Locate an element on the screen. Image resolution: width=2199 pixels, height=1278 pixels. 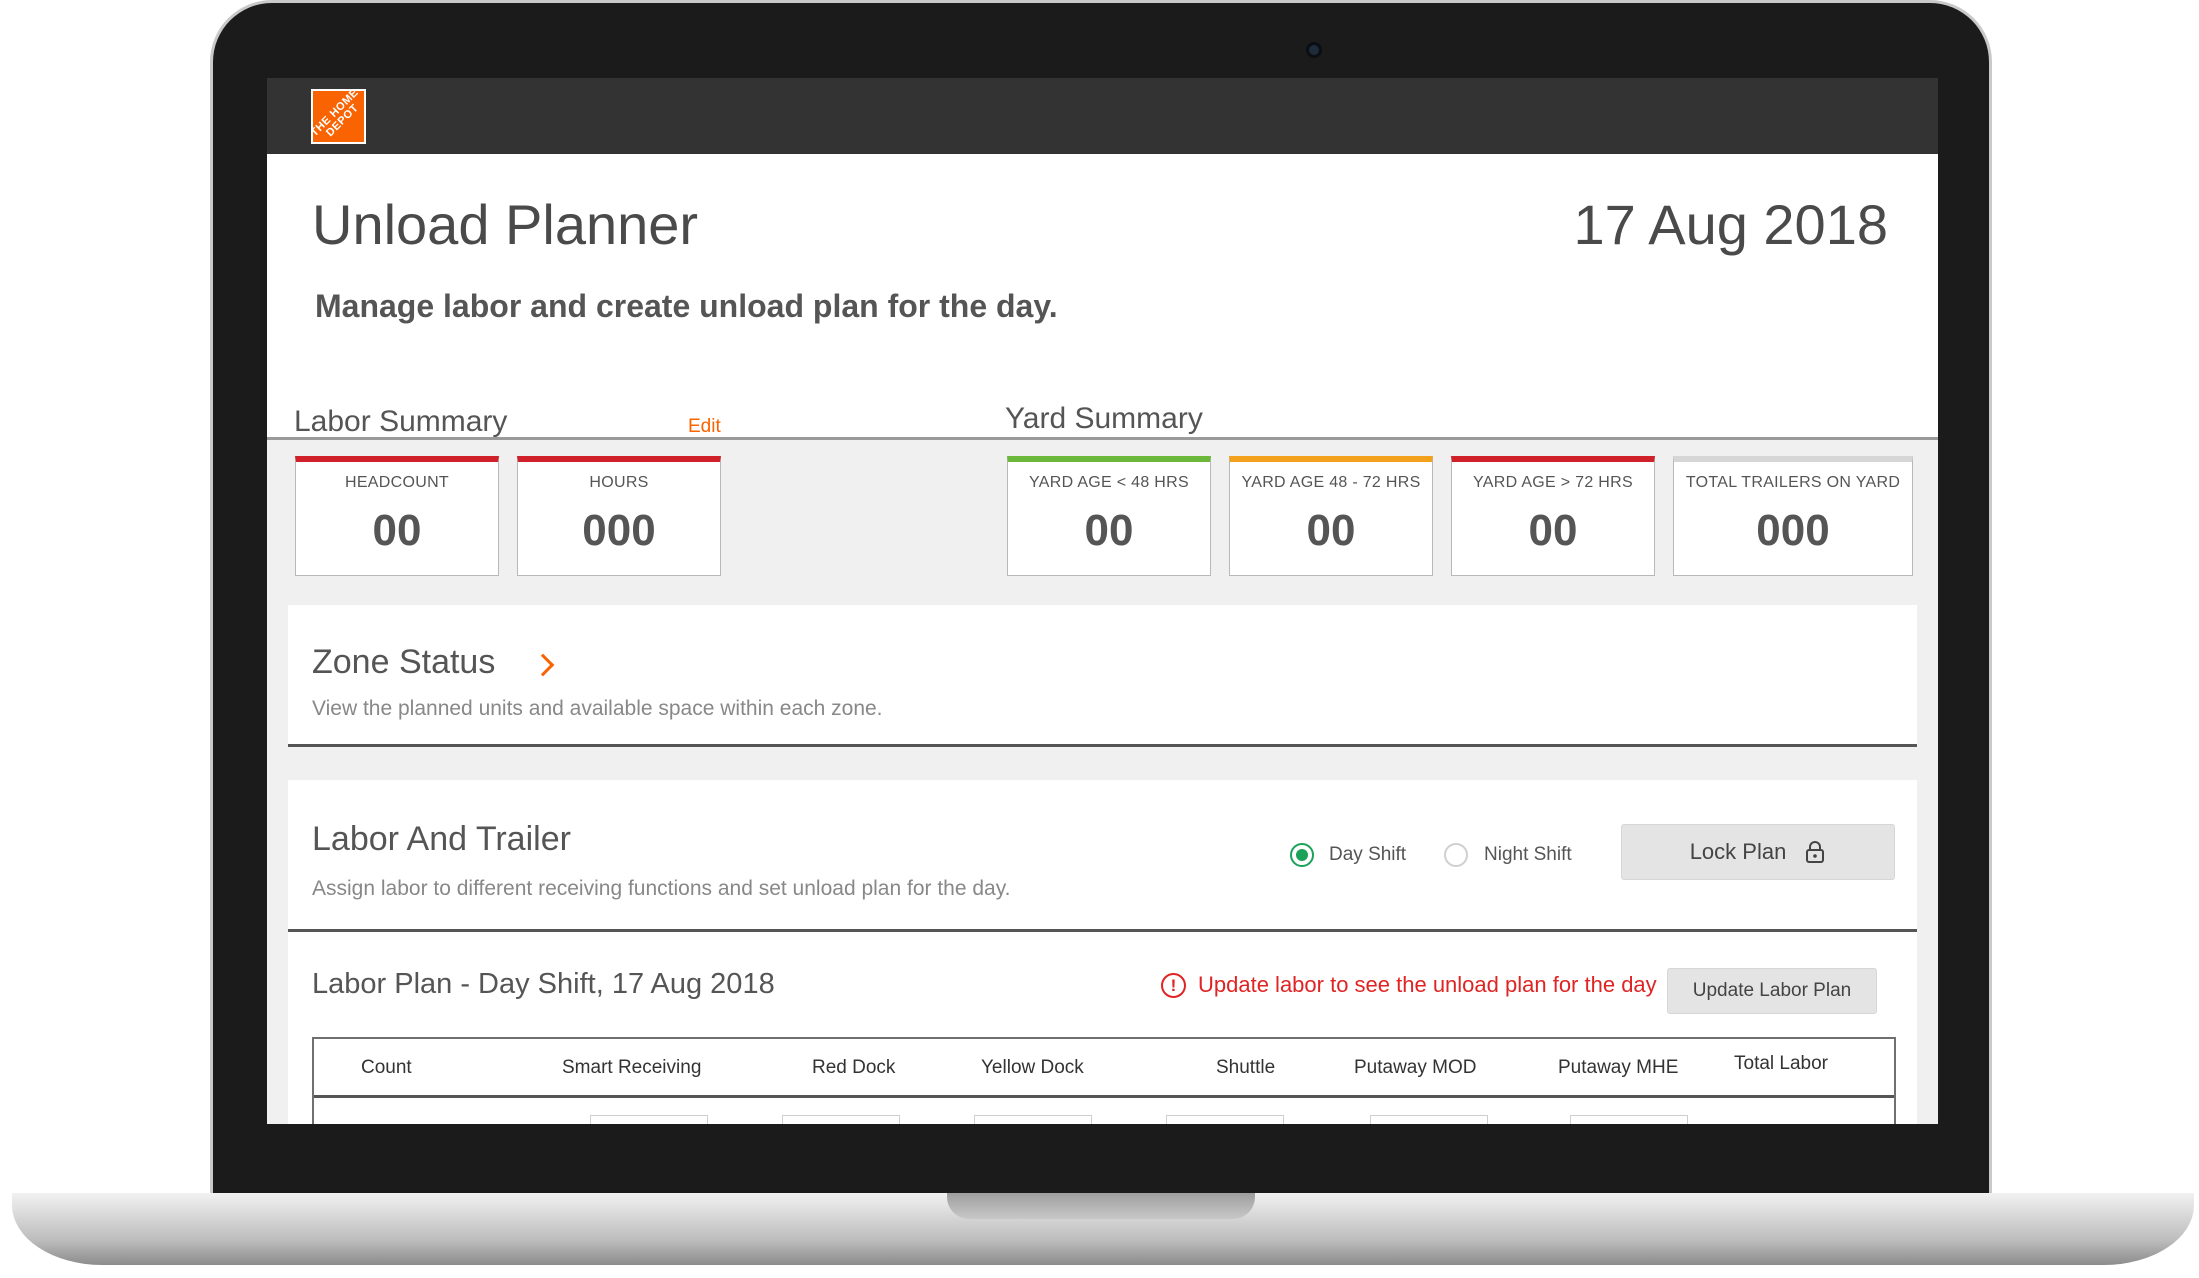
column-header-shuttle: Shuttle is located at coordinates (1246, 1067).